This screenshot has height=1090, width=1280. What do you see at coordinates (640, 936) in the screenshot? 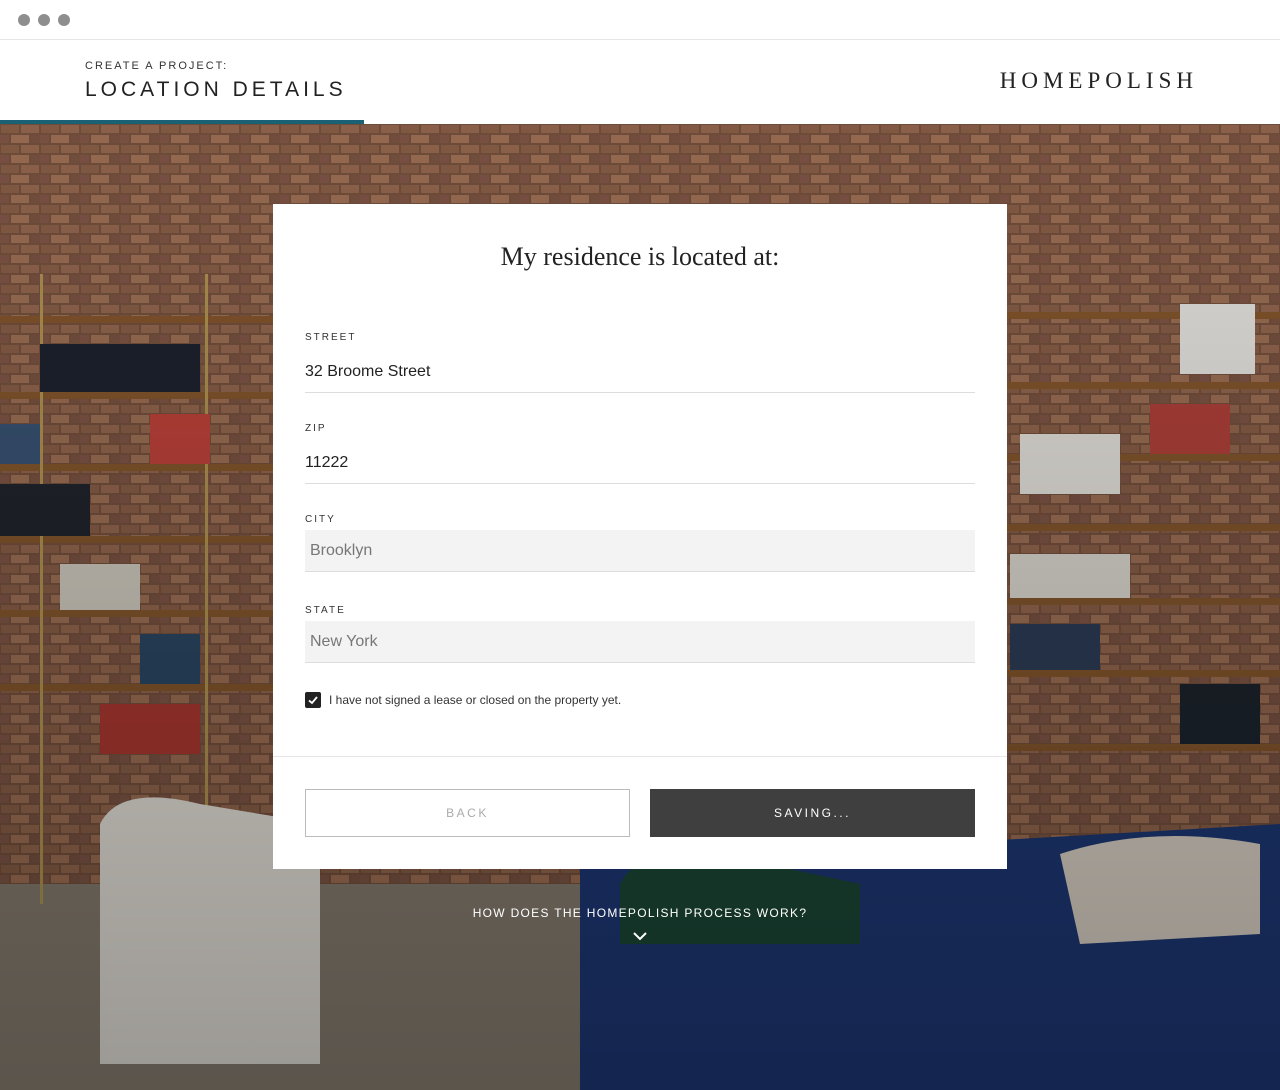
I see `chevron-down-icon` at bounding box center [640, 936].